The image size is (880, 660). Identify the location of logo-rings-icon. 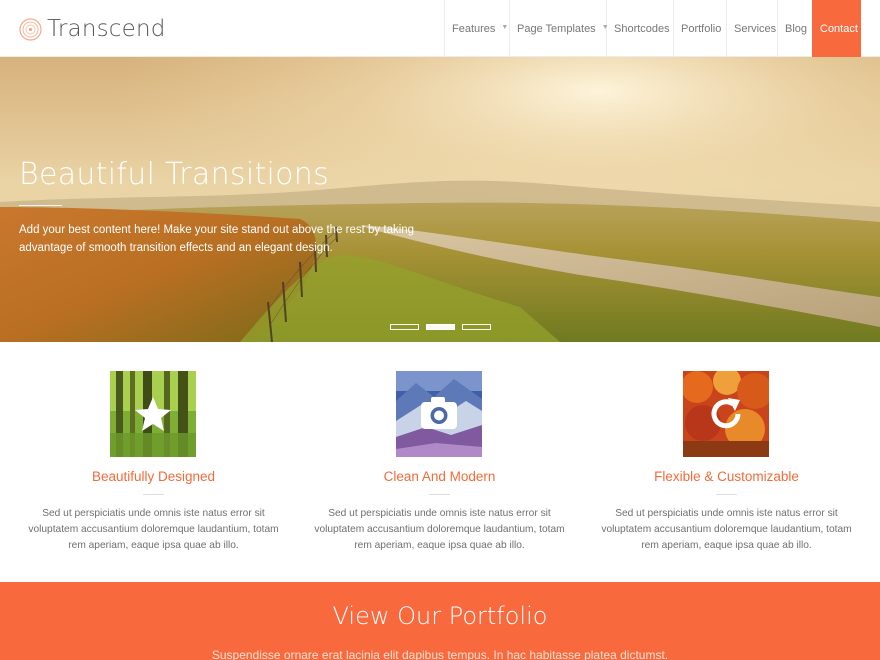
(30, 29).